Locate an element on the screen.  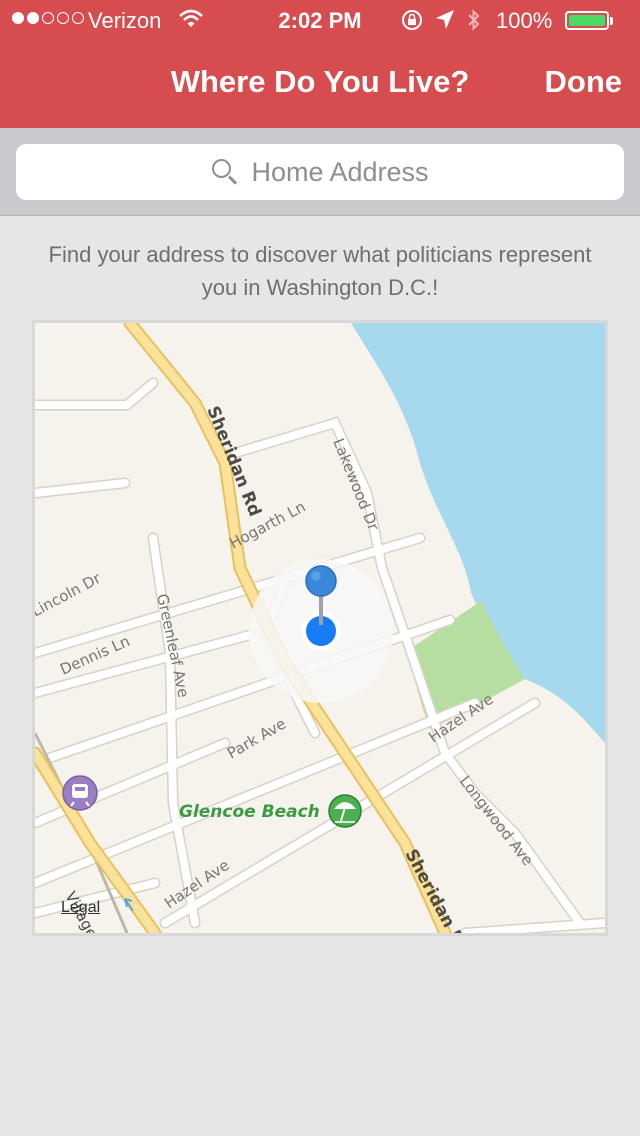
location-services-icon is located at coordinates (445, 23).